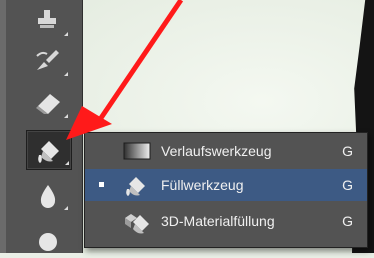 The height and width of the screenshot is (258, 374). I want to click on history-brush-icon, so click(47, 60).